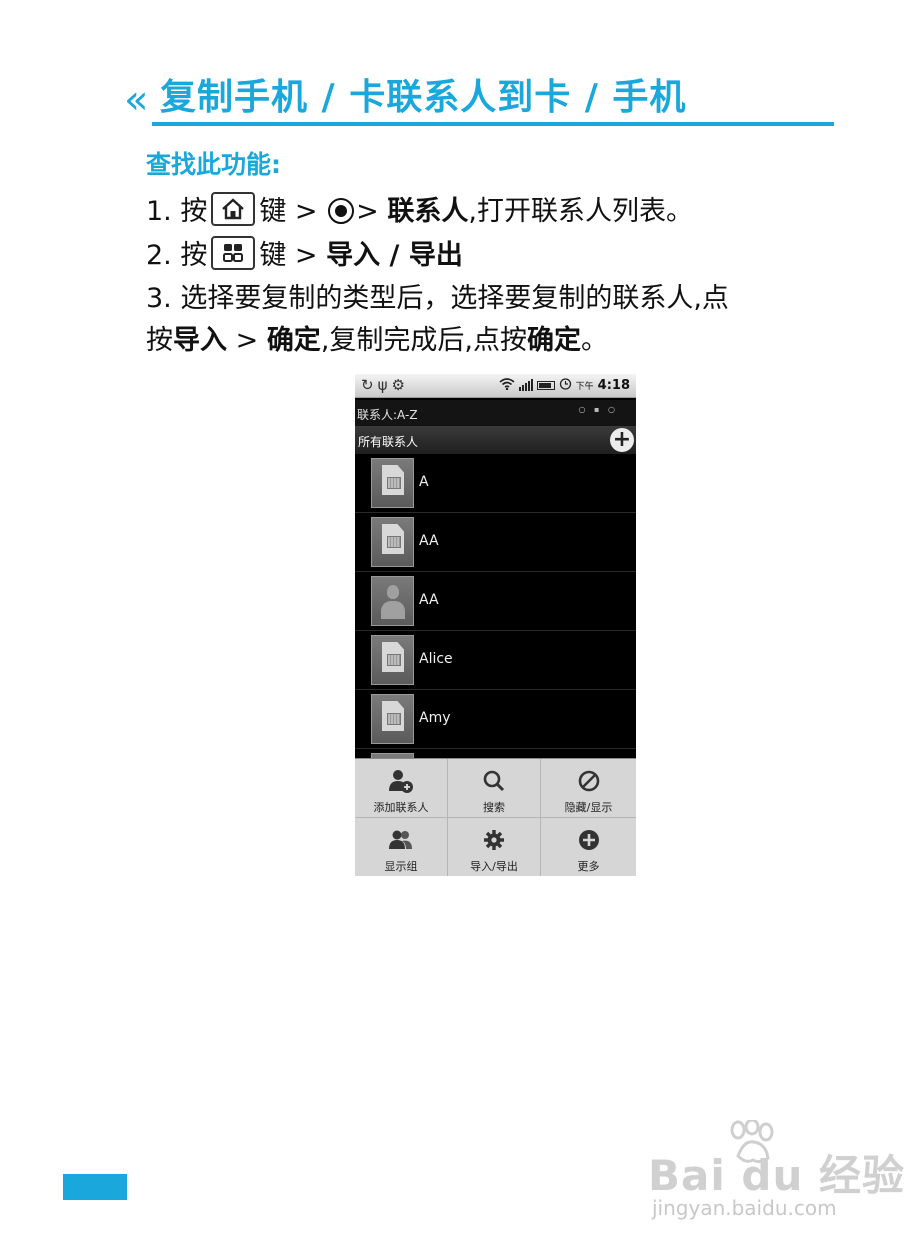  I want to click on status-bar: ↻ψ⚙ 下午 4:18, so click(495, 386).